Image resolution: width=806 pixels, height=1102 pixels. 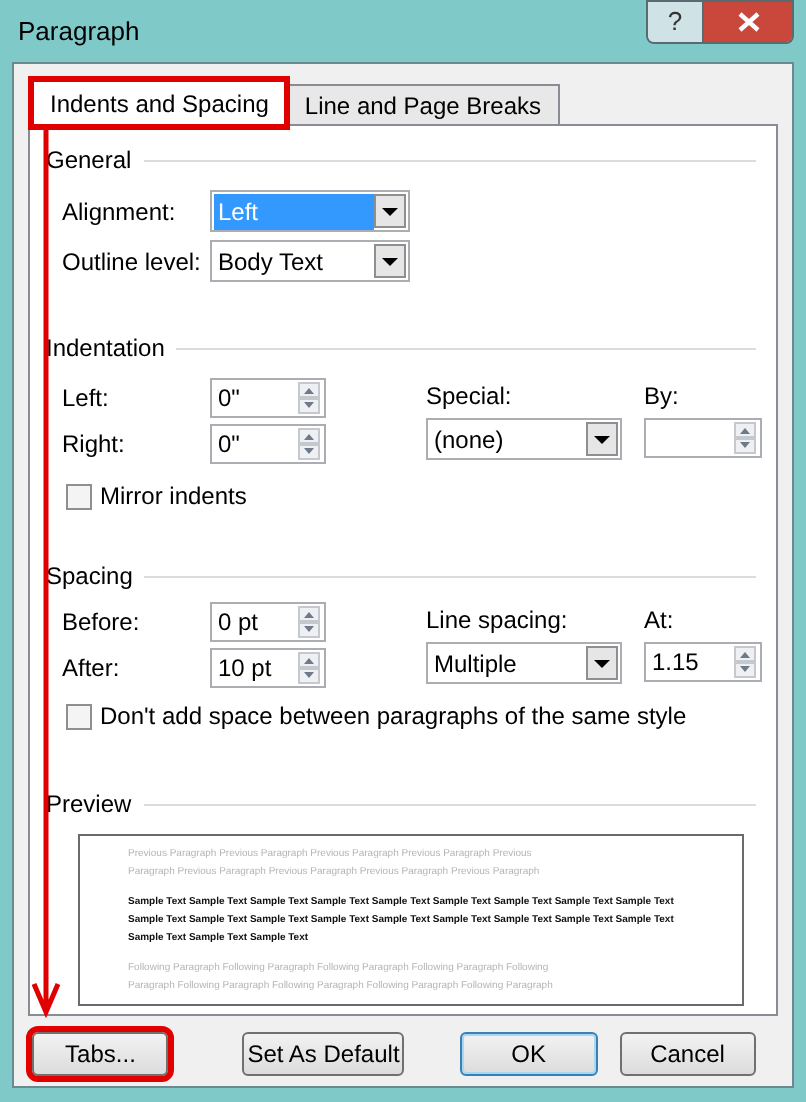 I want to click on dropdown: (none), so click(x=524, y=439).